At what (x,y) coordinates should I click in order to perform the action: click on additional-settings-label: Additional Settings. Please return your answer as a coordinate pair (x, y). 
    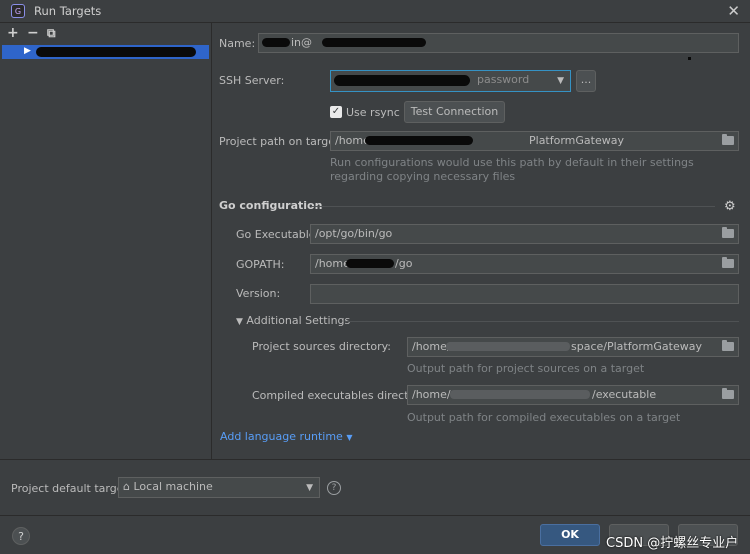
    Looking at the image, I should click on (298, 320).